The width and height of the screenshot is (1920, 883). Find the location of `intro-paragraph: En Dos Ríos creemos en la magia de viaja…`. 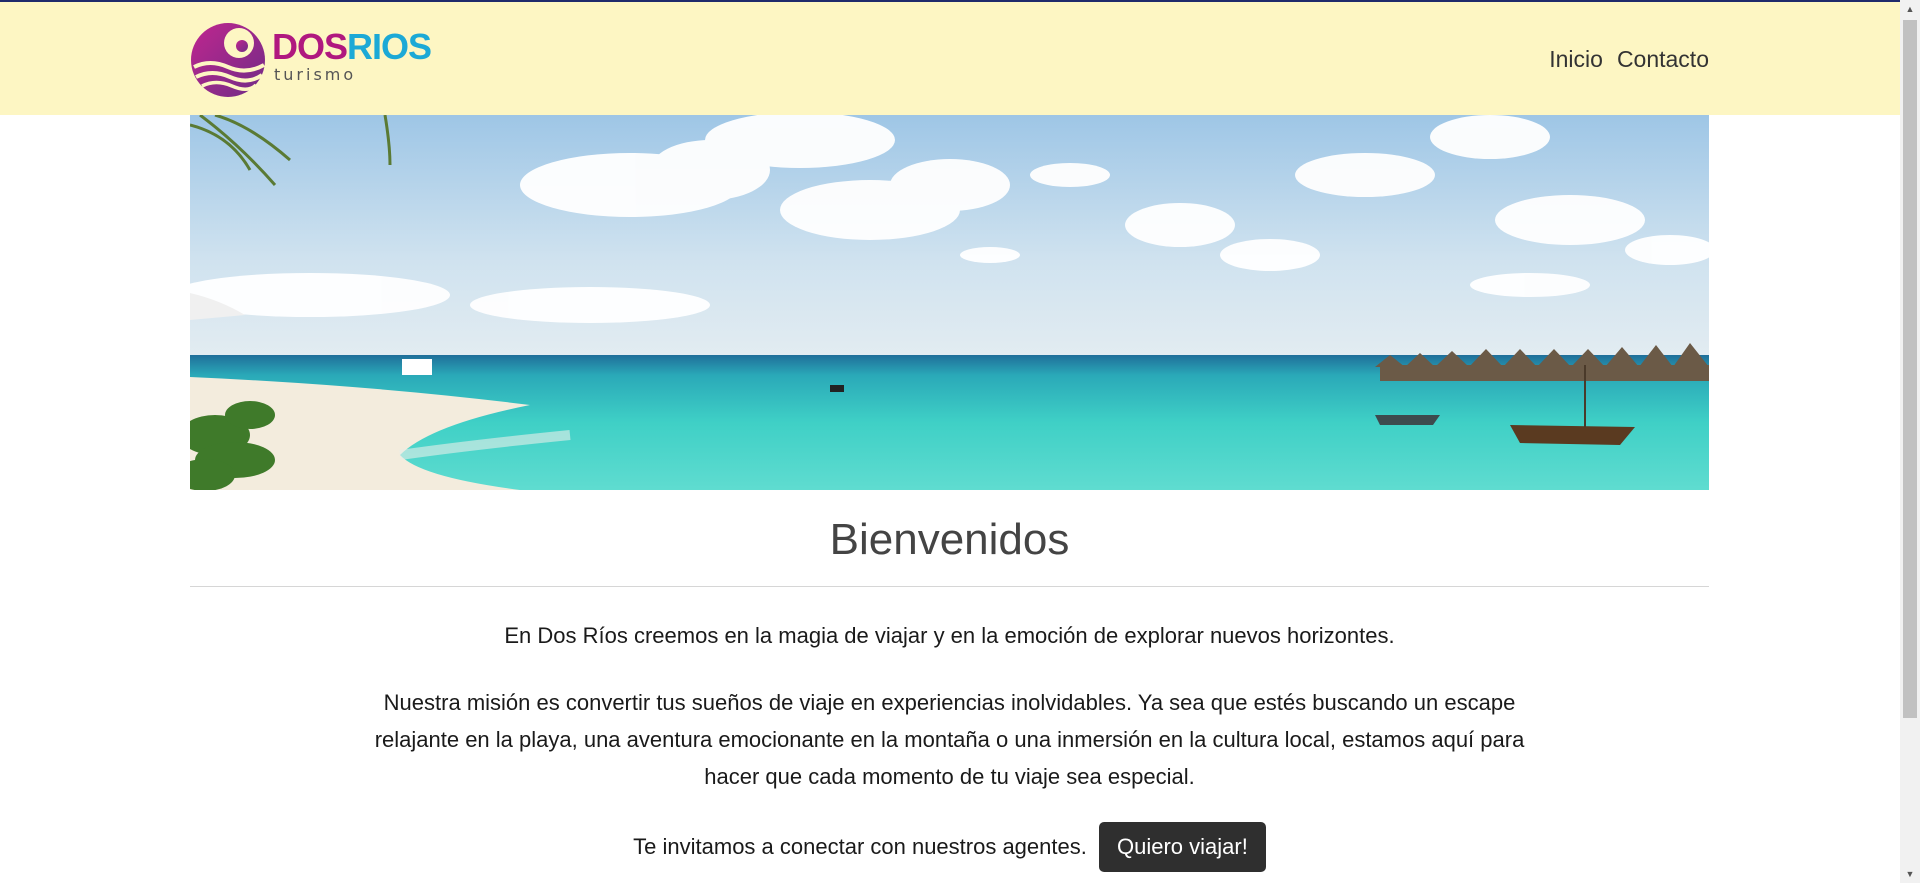

intro-paragraph: En Dos Ríos creemos en la magia de viaja… is located at coordinates (949, 635).